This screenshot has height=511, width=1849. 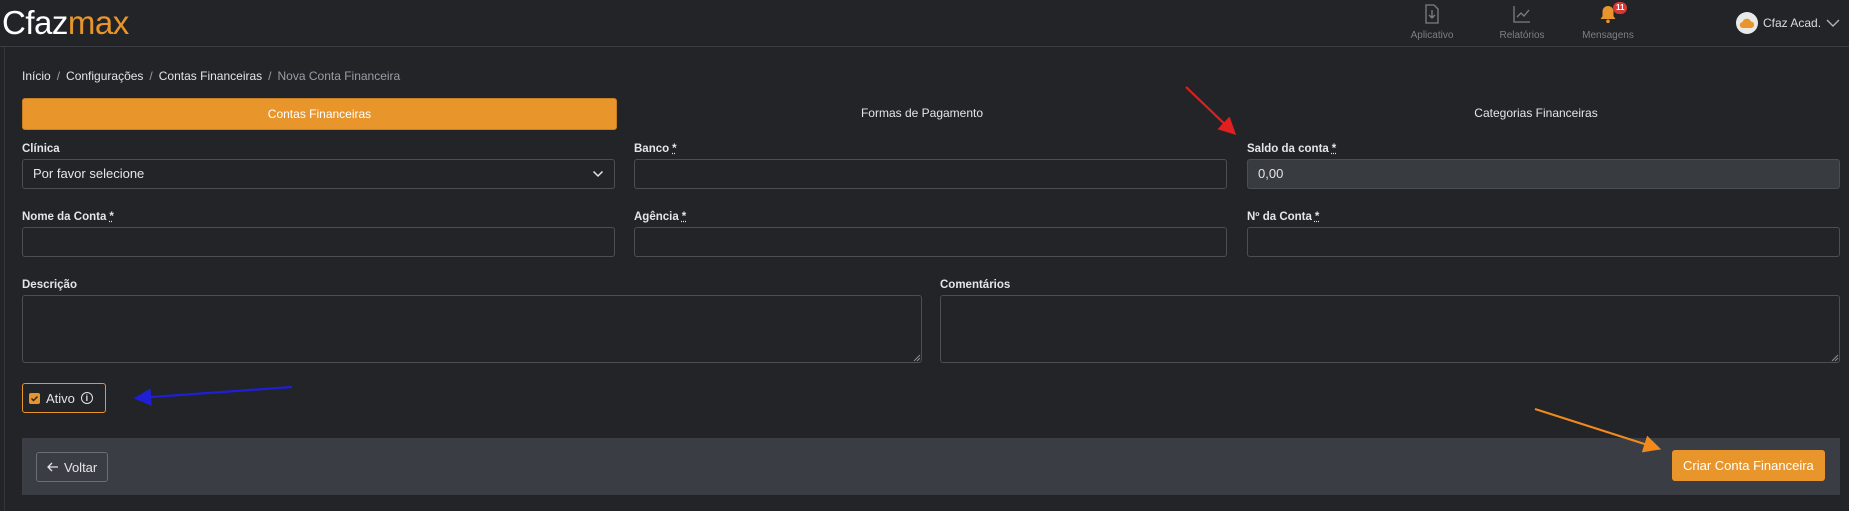 I want to click on user-menu: Cfaz Acad., so click(x=1788, y=23).